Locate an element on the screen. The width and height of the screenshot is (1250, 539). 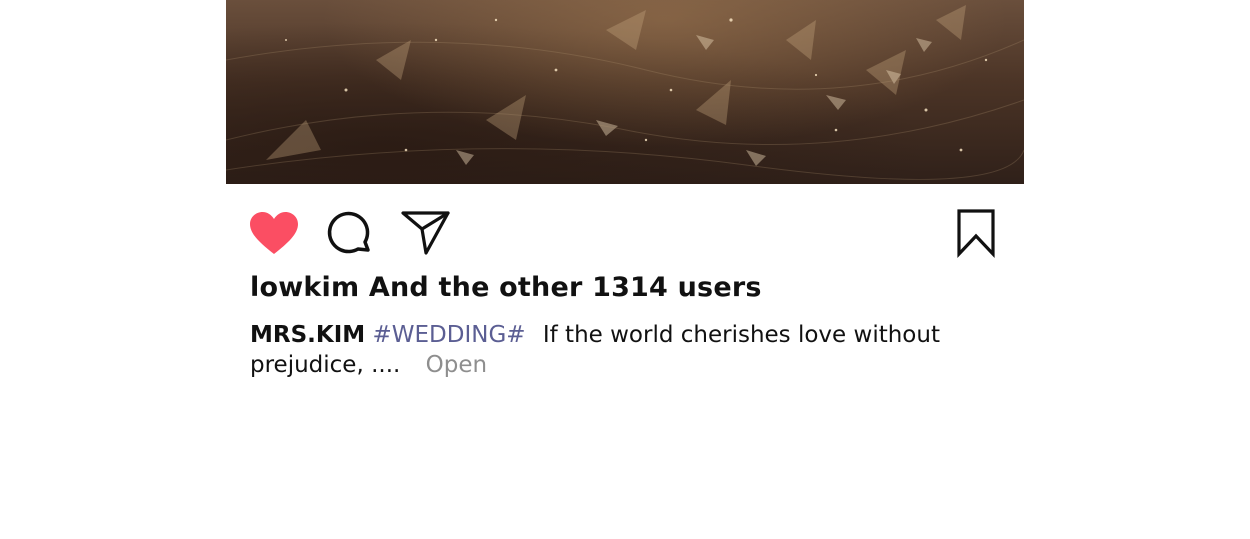
comment-bubble-icon is located at coordinates (348, 232).